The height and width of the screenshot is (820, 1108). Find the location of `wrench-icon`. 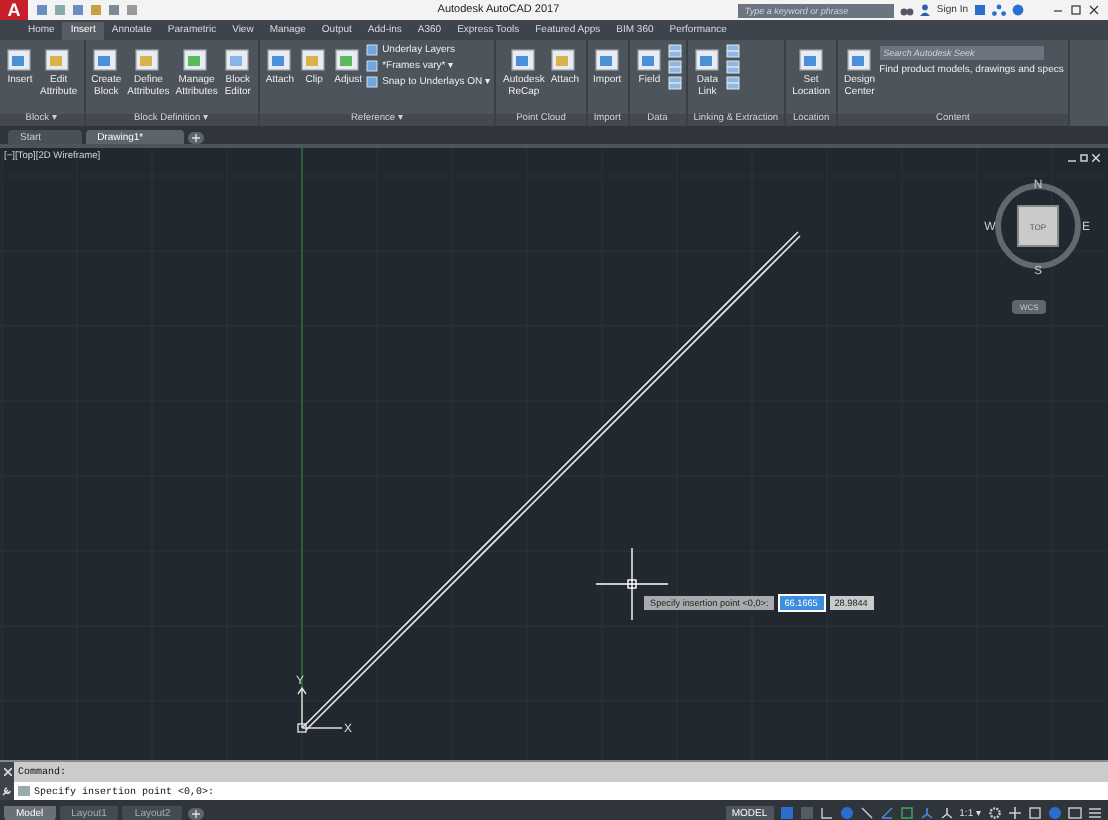

wrench-icon is located at coordinates (7, 790).